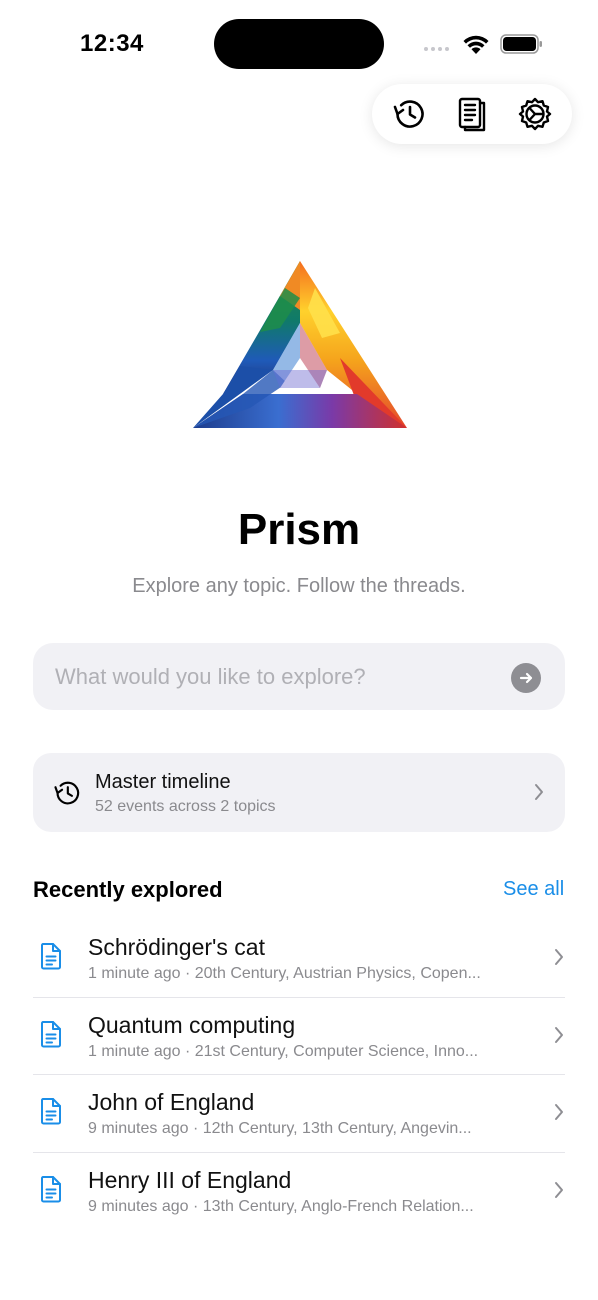 The height and width of the screenshot is (1300, 598). What do you see at coordinates (521, 44) in the screenshot?
I see `battery-icon` at bounding box center [521, 44].